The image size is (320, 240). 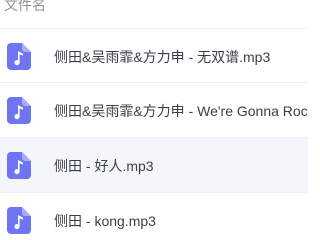 I want to click on file-name: 侧田&吴雨霏&方力申 - 无双谱.mp3, so click(x=162, y=57).